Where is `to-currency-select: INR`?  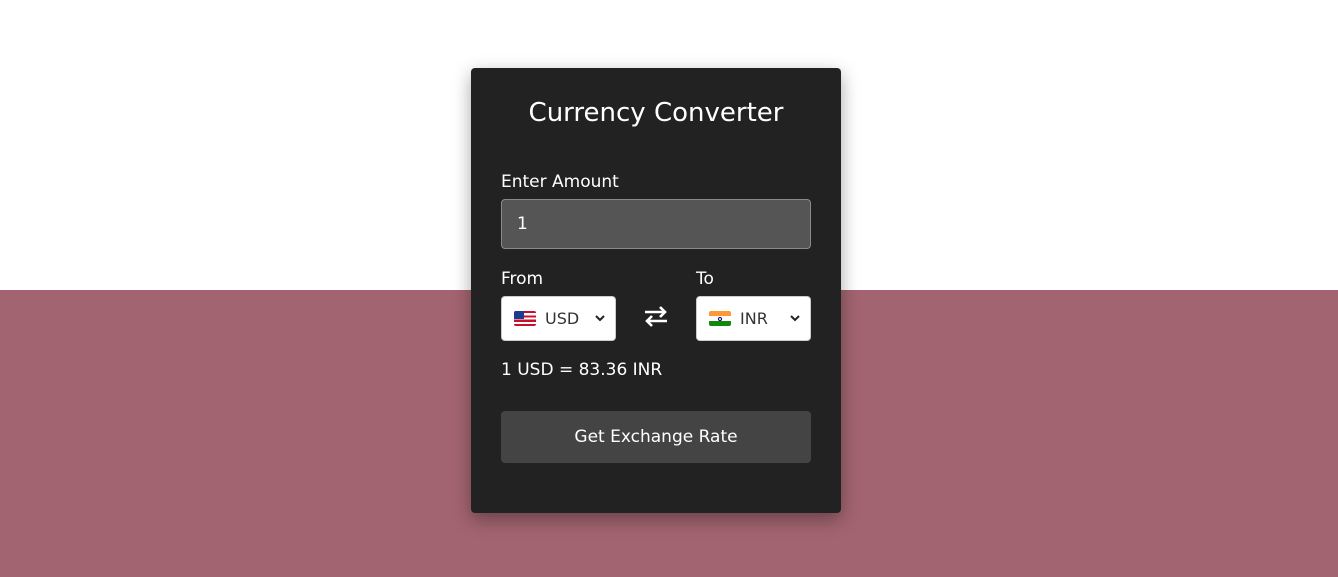
to-currency-select: INR is located at coordinates (753, 318).